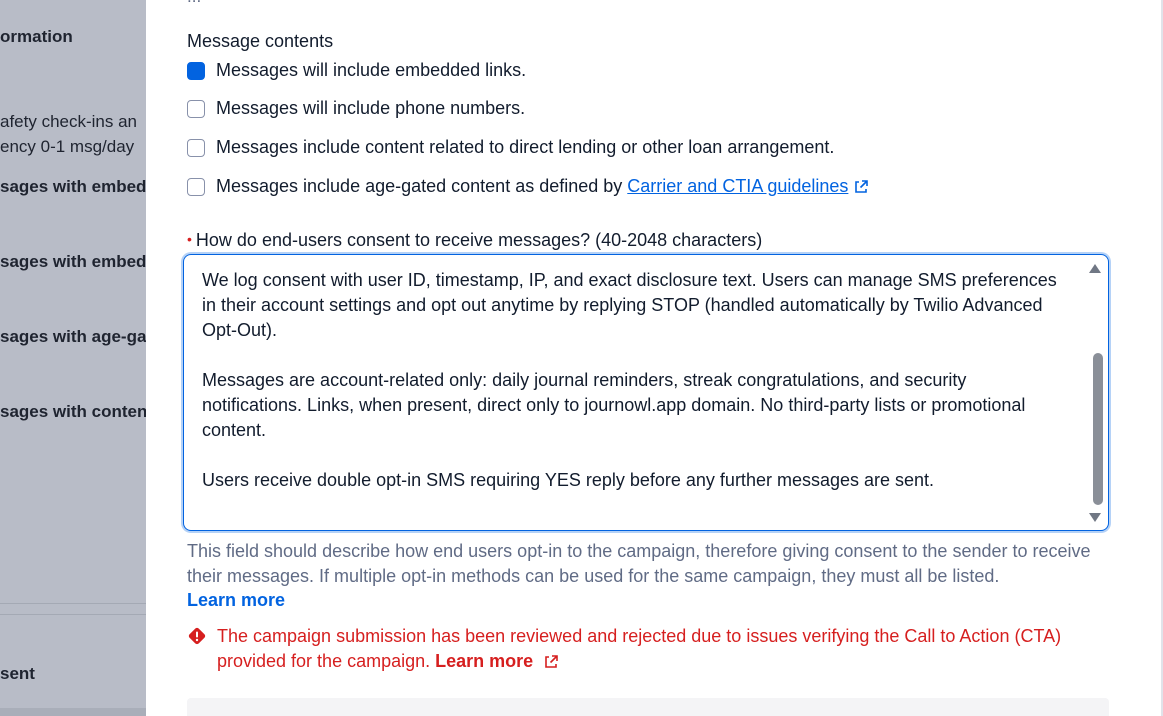 Image resolution: width=1163 pixels, height=716 pixels. Describe the element at coordinates (236, 600) in the screenshot. I see `learn-more-link: Learn more` at that location.